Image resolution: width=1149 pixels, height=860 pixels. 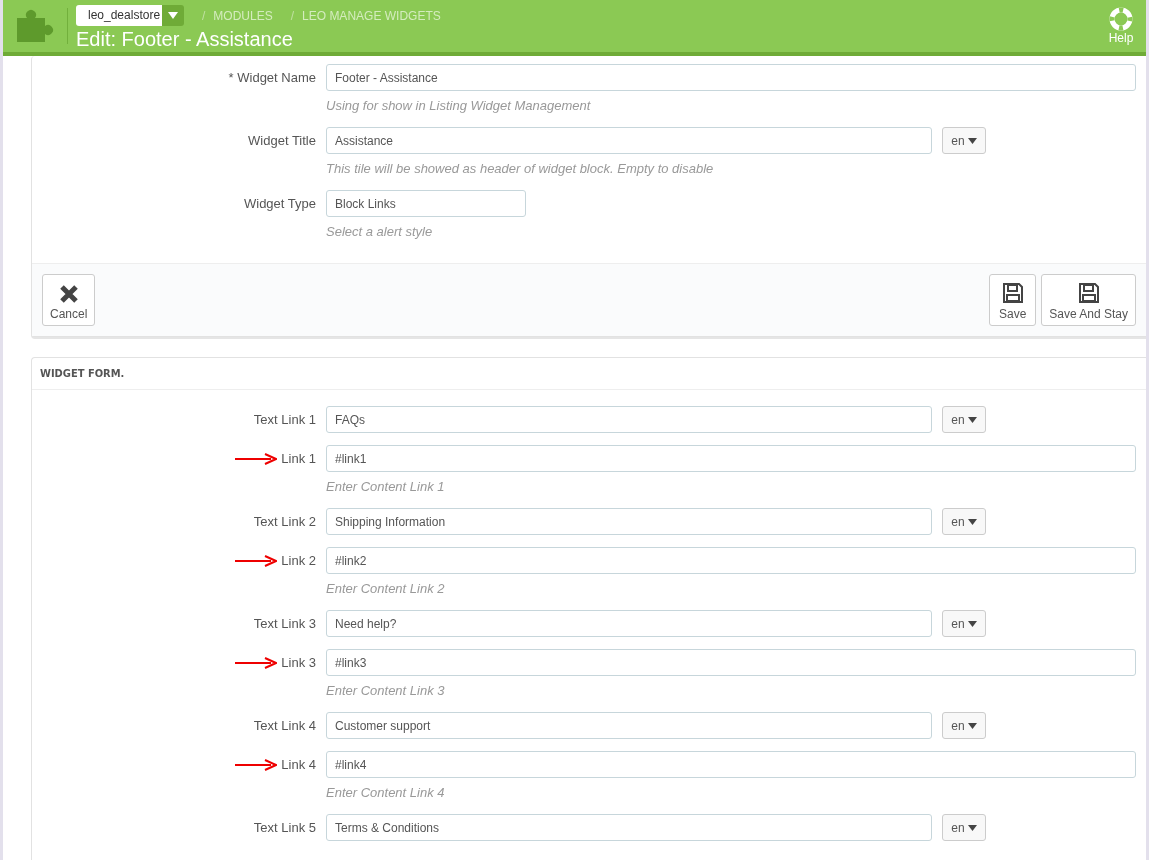 What do you see at coordinates (284, 623) in the screenshot?
I see `field-label: Text Link 3` at bounding box center [284, 623].